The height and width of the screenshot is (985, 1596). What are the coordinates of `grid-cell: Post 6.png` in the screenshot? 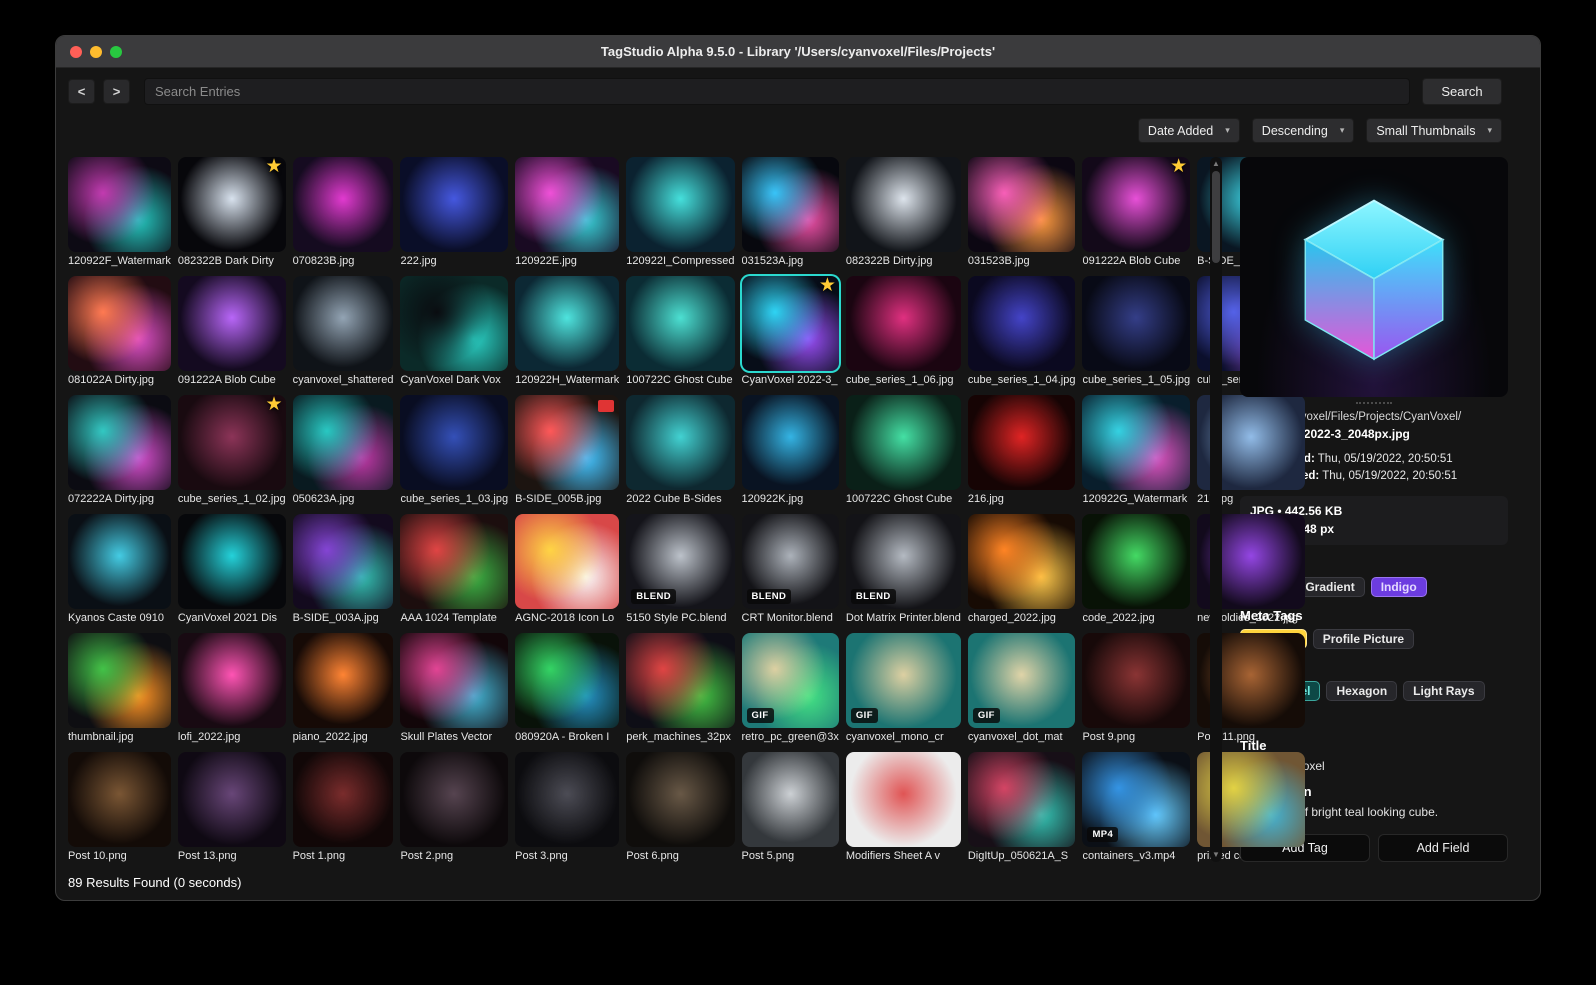 It's located at (680, 807).